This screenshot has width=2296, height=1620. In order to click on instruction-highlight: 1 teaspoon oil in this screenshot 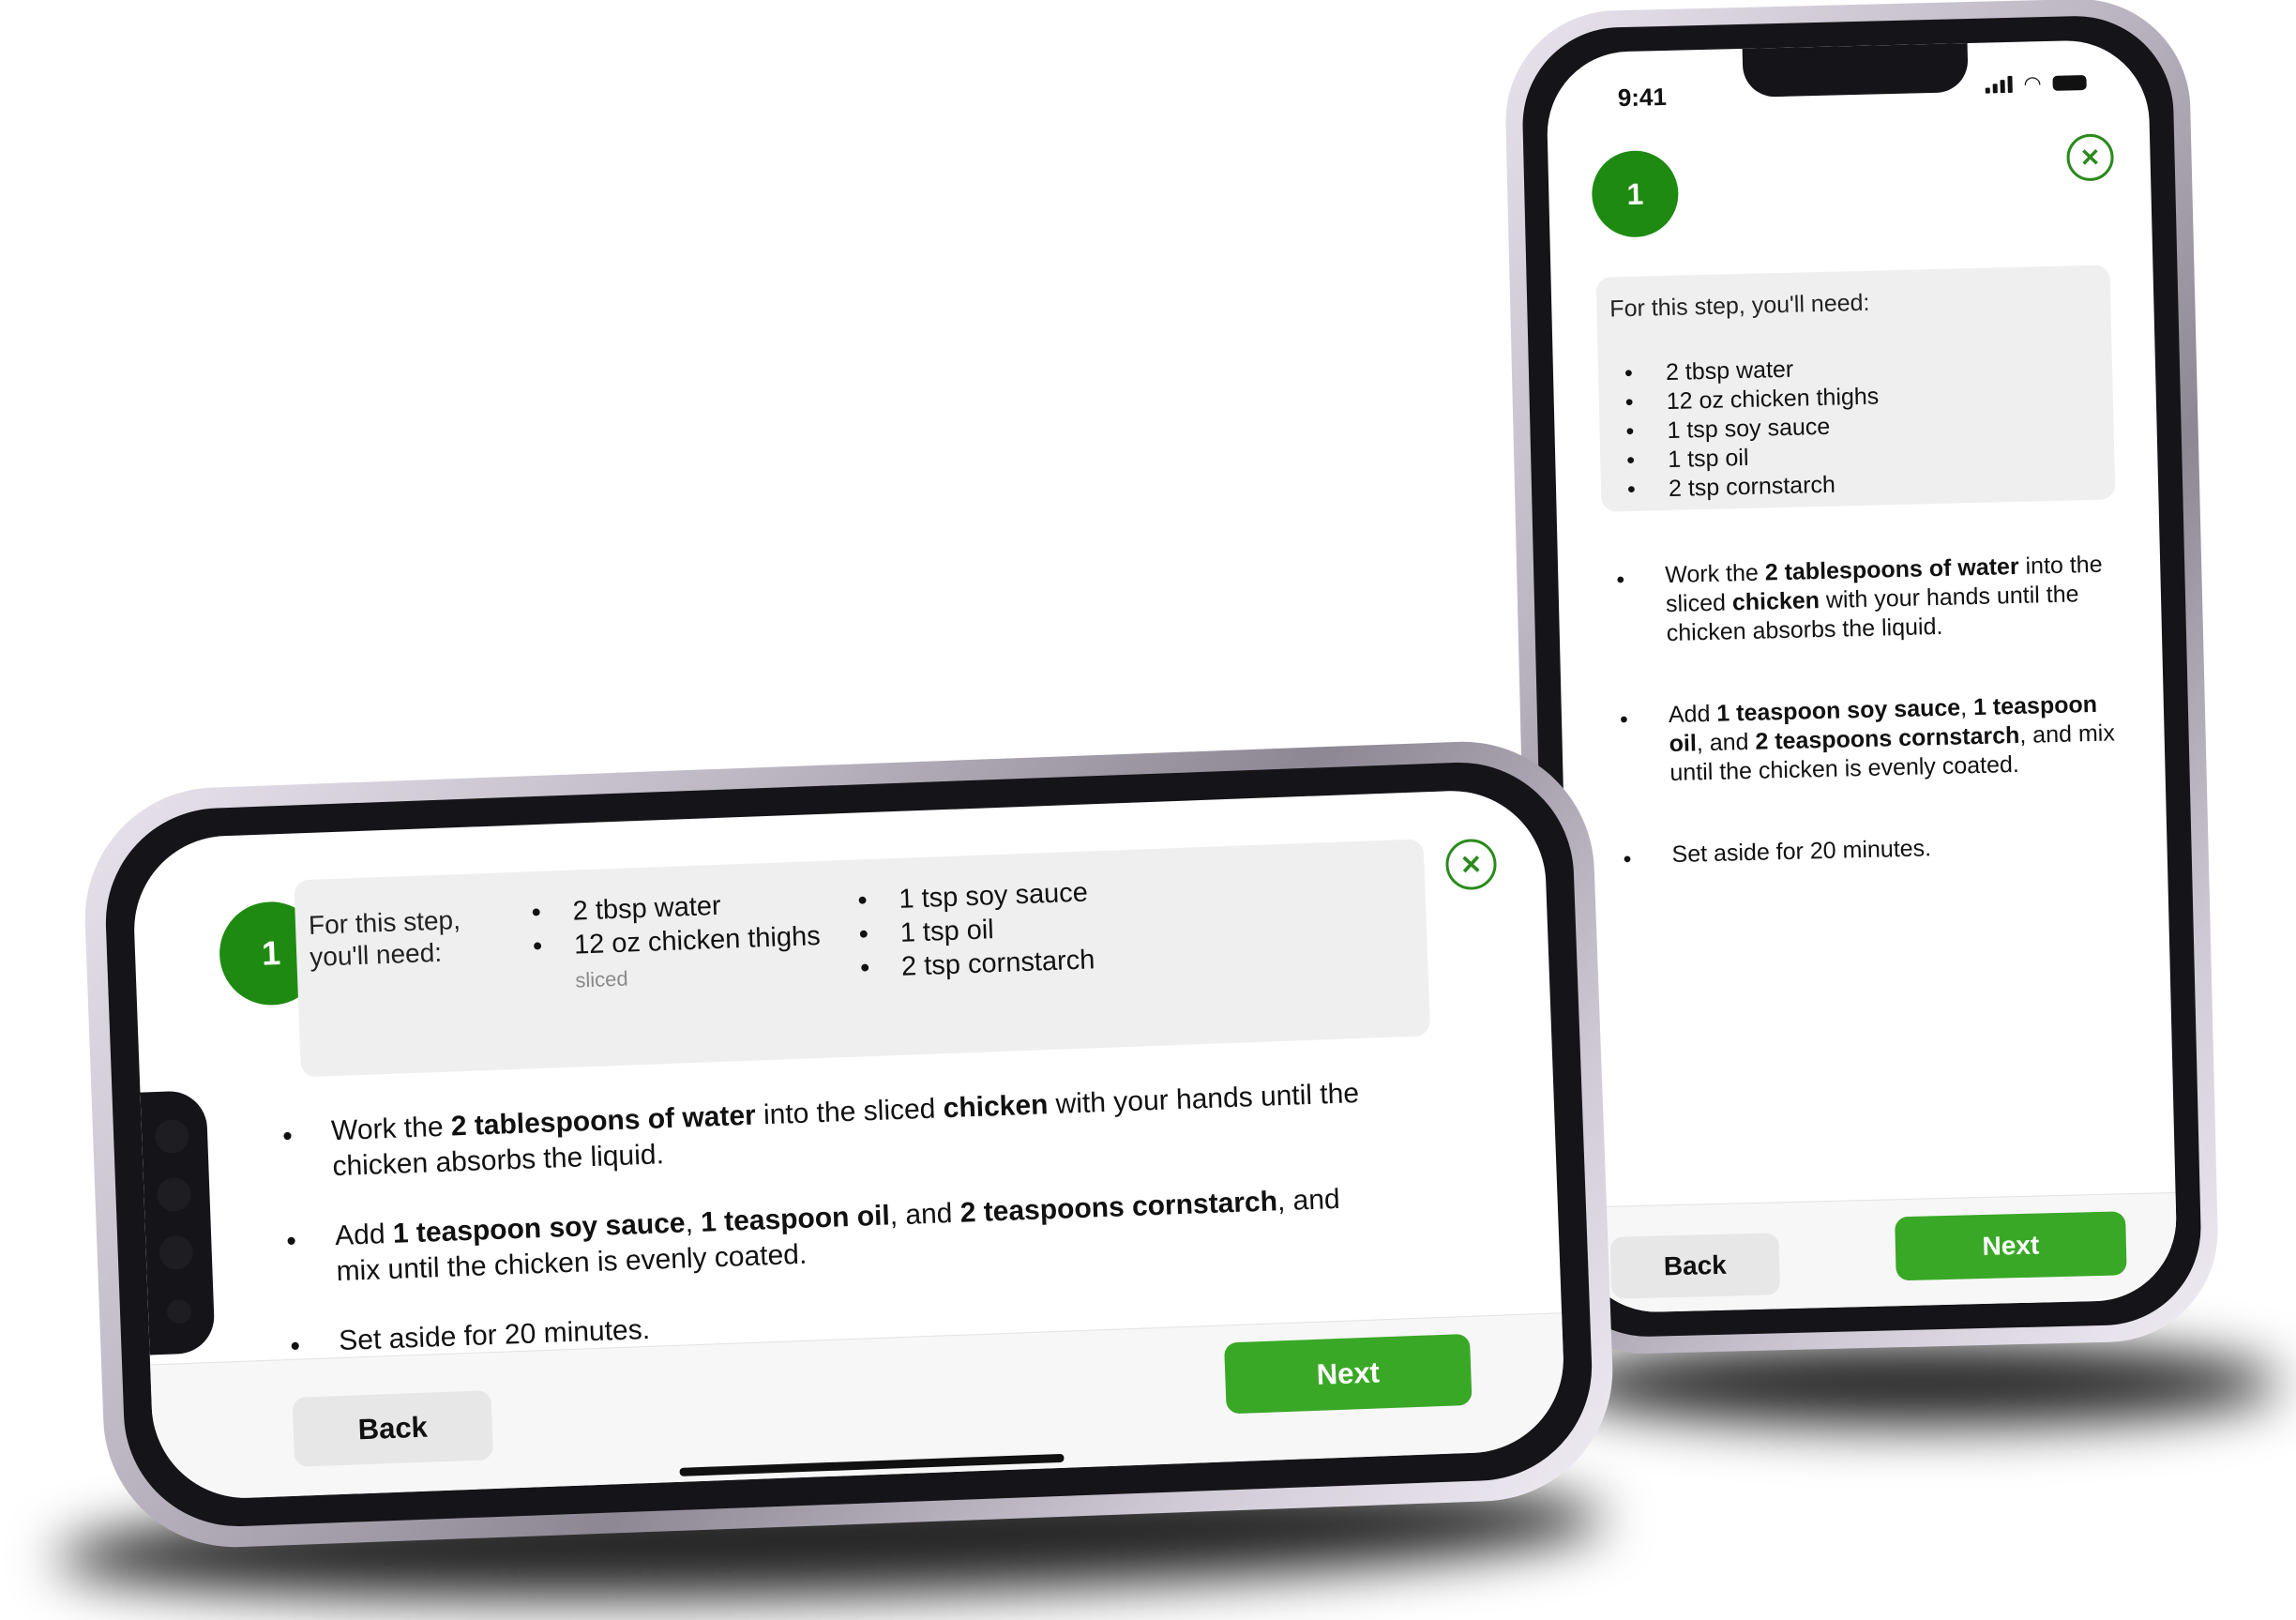, I will do `click(795, 1219)`.